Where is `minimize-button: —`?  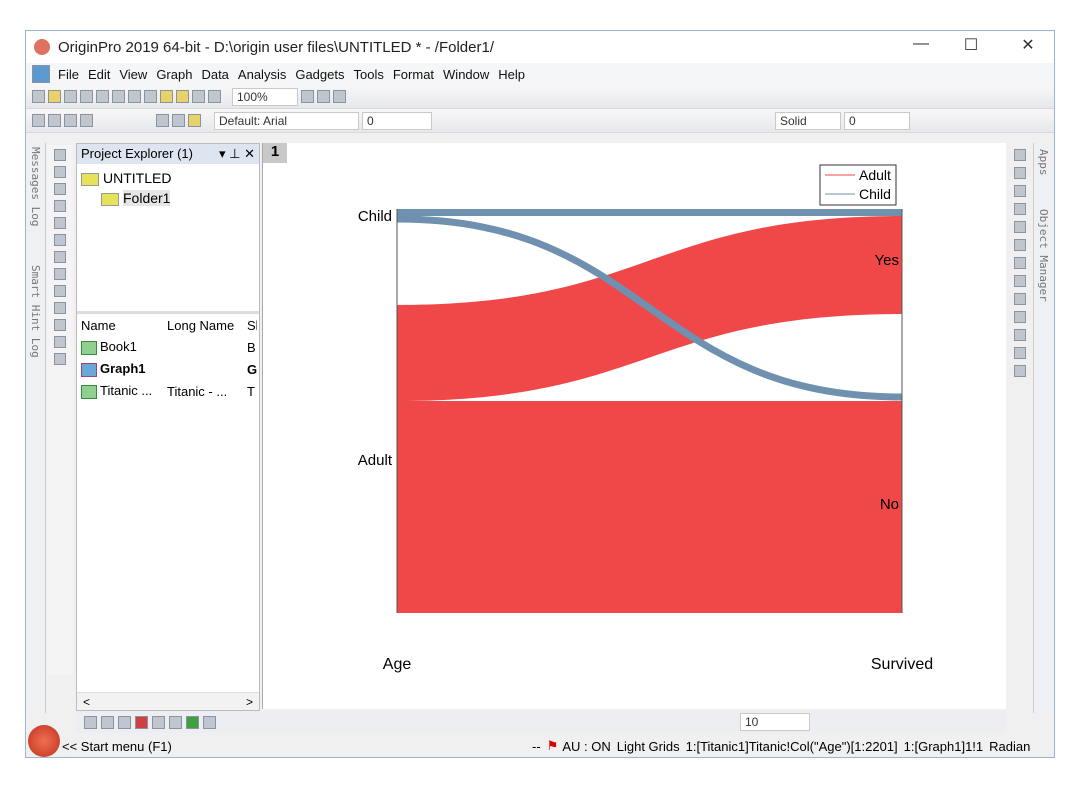
minimize-button: — is located at coordinates (921, 44).